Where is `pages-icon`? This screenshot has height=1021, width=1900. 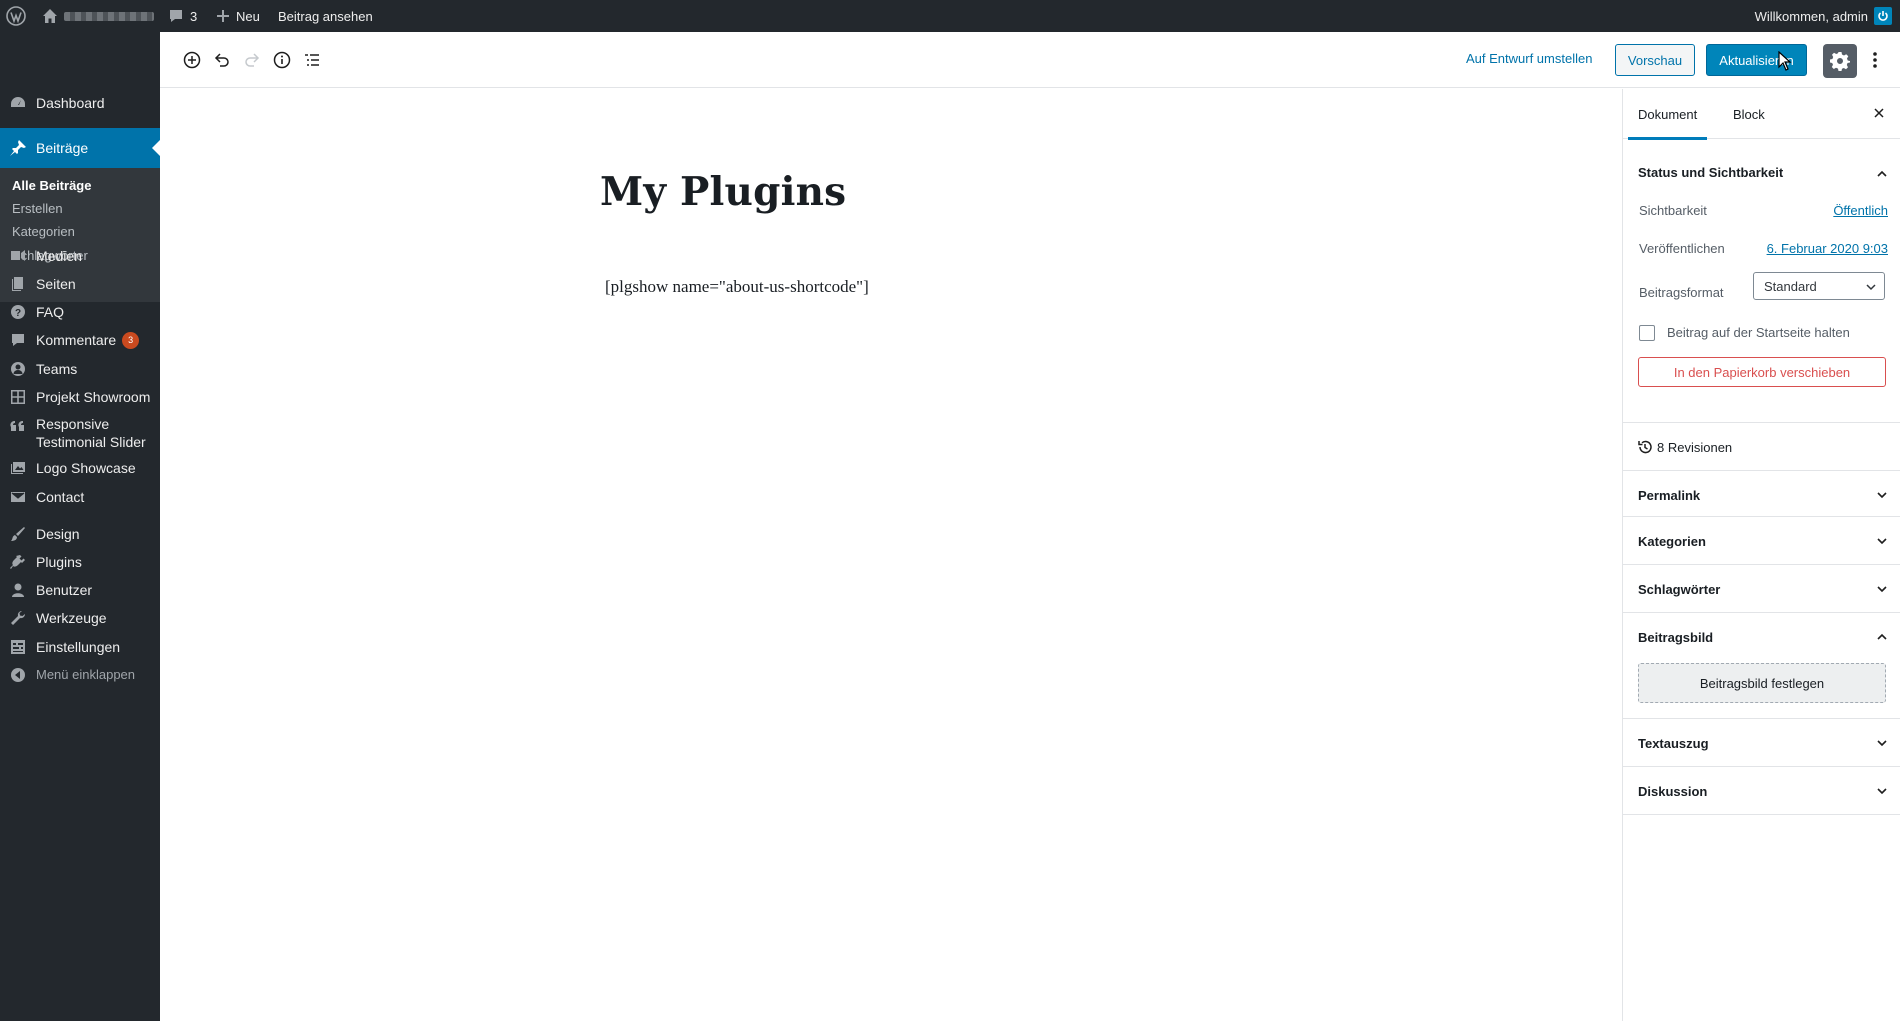
pages-icon is located at coordinates (18, 284).